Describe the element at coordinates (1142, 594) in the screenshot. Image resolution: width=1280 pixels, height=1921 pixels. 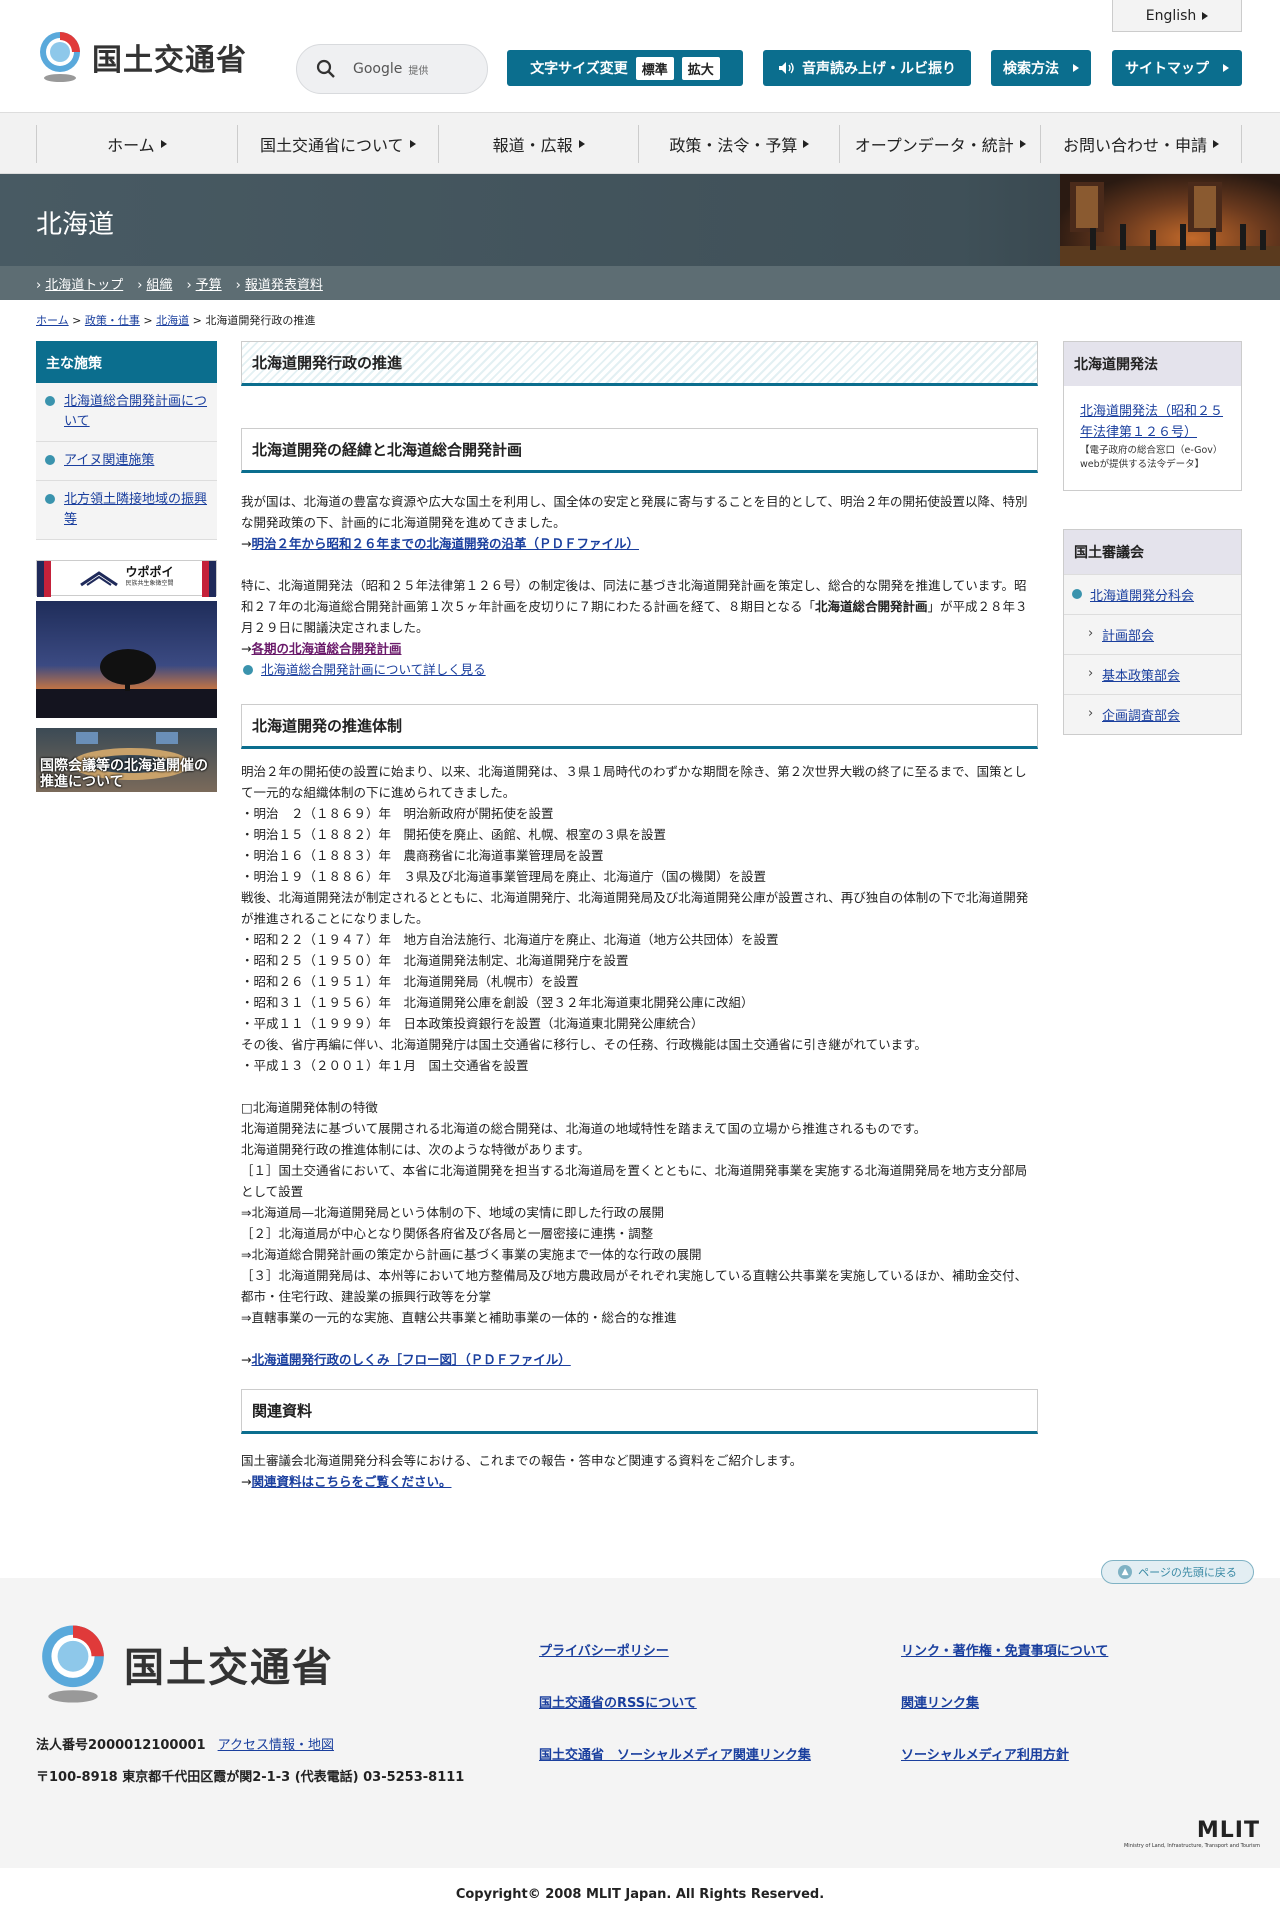
I see `hokkaido-subcommittee-link: 北海道開発分科会` at that location.